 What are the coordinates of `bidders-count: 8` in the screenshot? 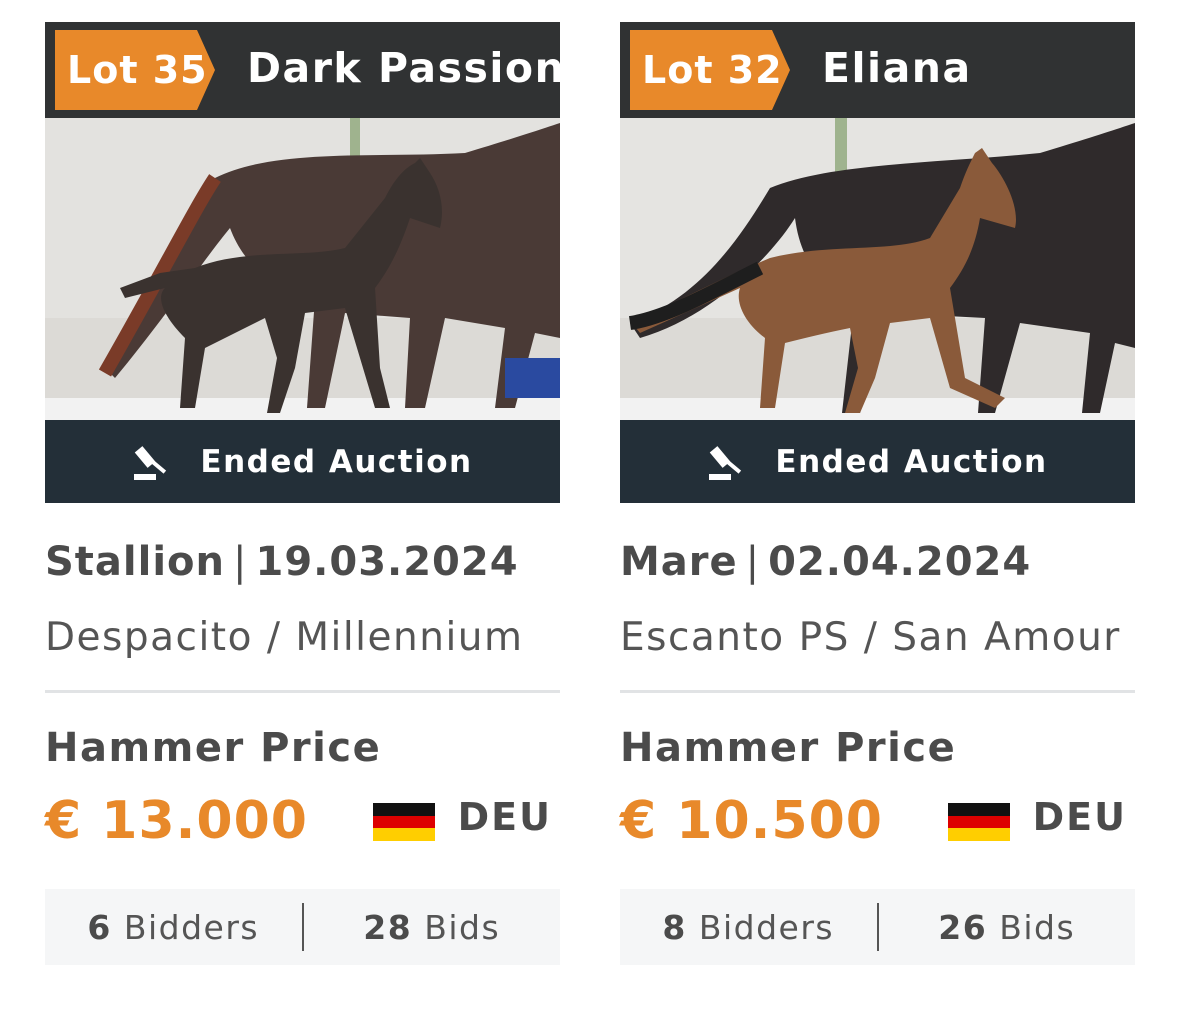 It's located at (674, 927).